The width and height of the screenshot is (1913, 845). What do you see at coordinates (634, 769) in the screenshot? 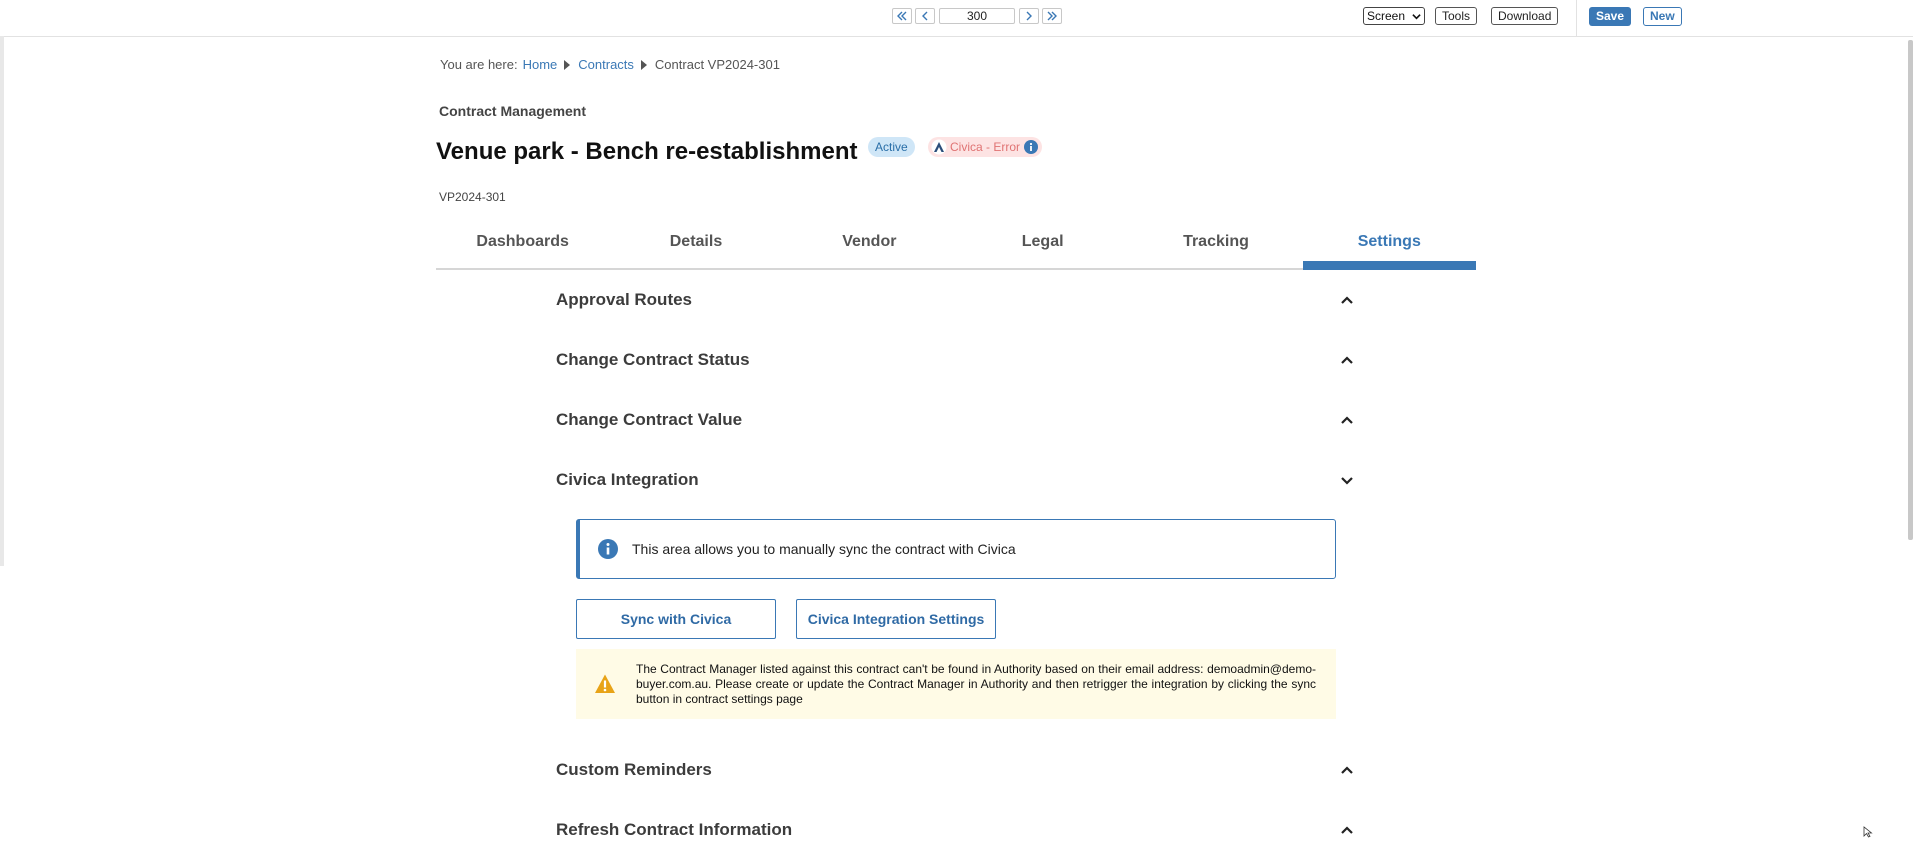
I see `accordion-title: Custom Reminders` at bounding box center [634, 769].